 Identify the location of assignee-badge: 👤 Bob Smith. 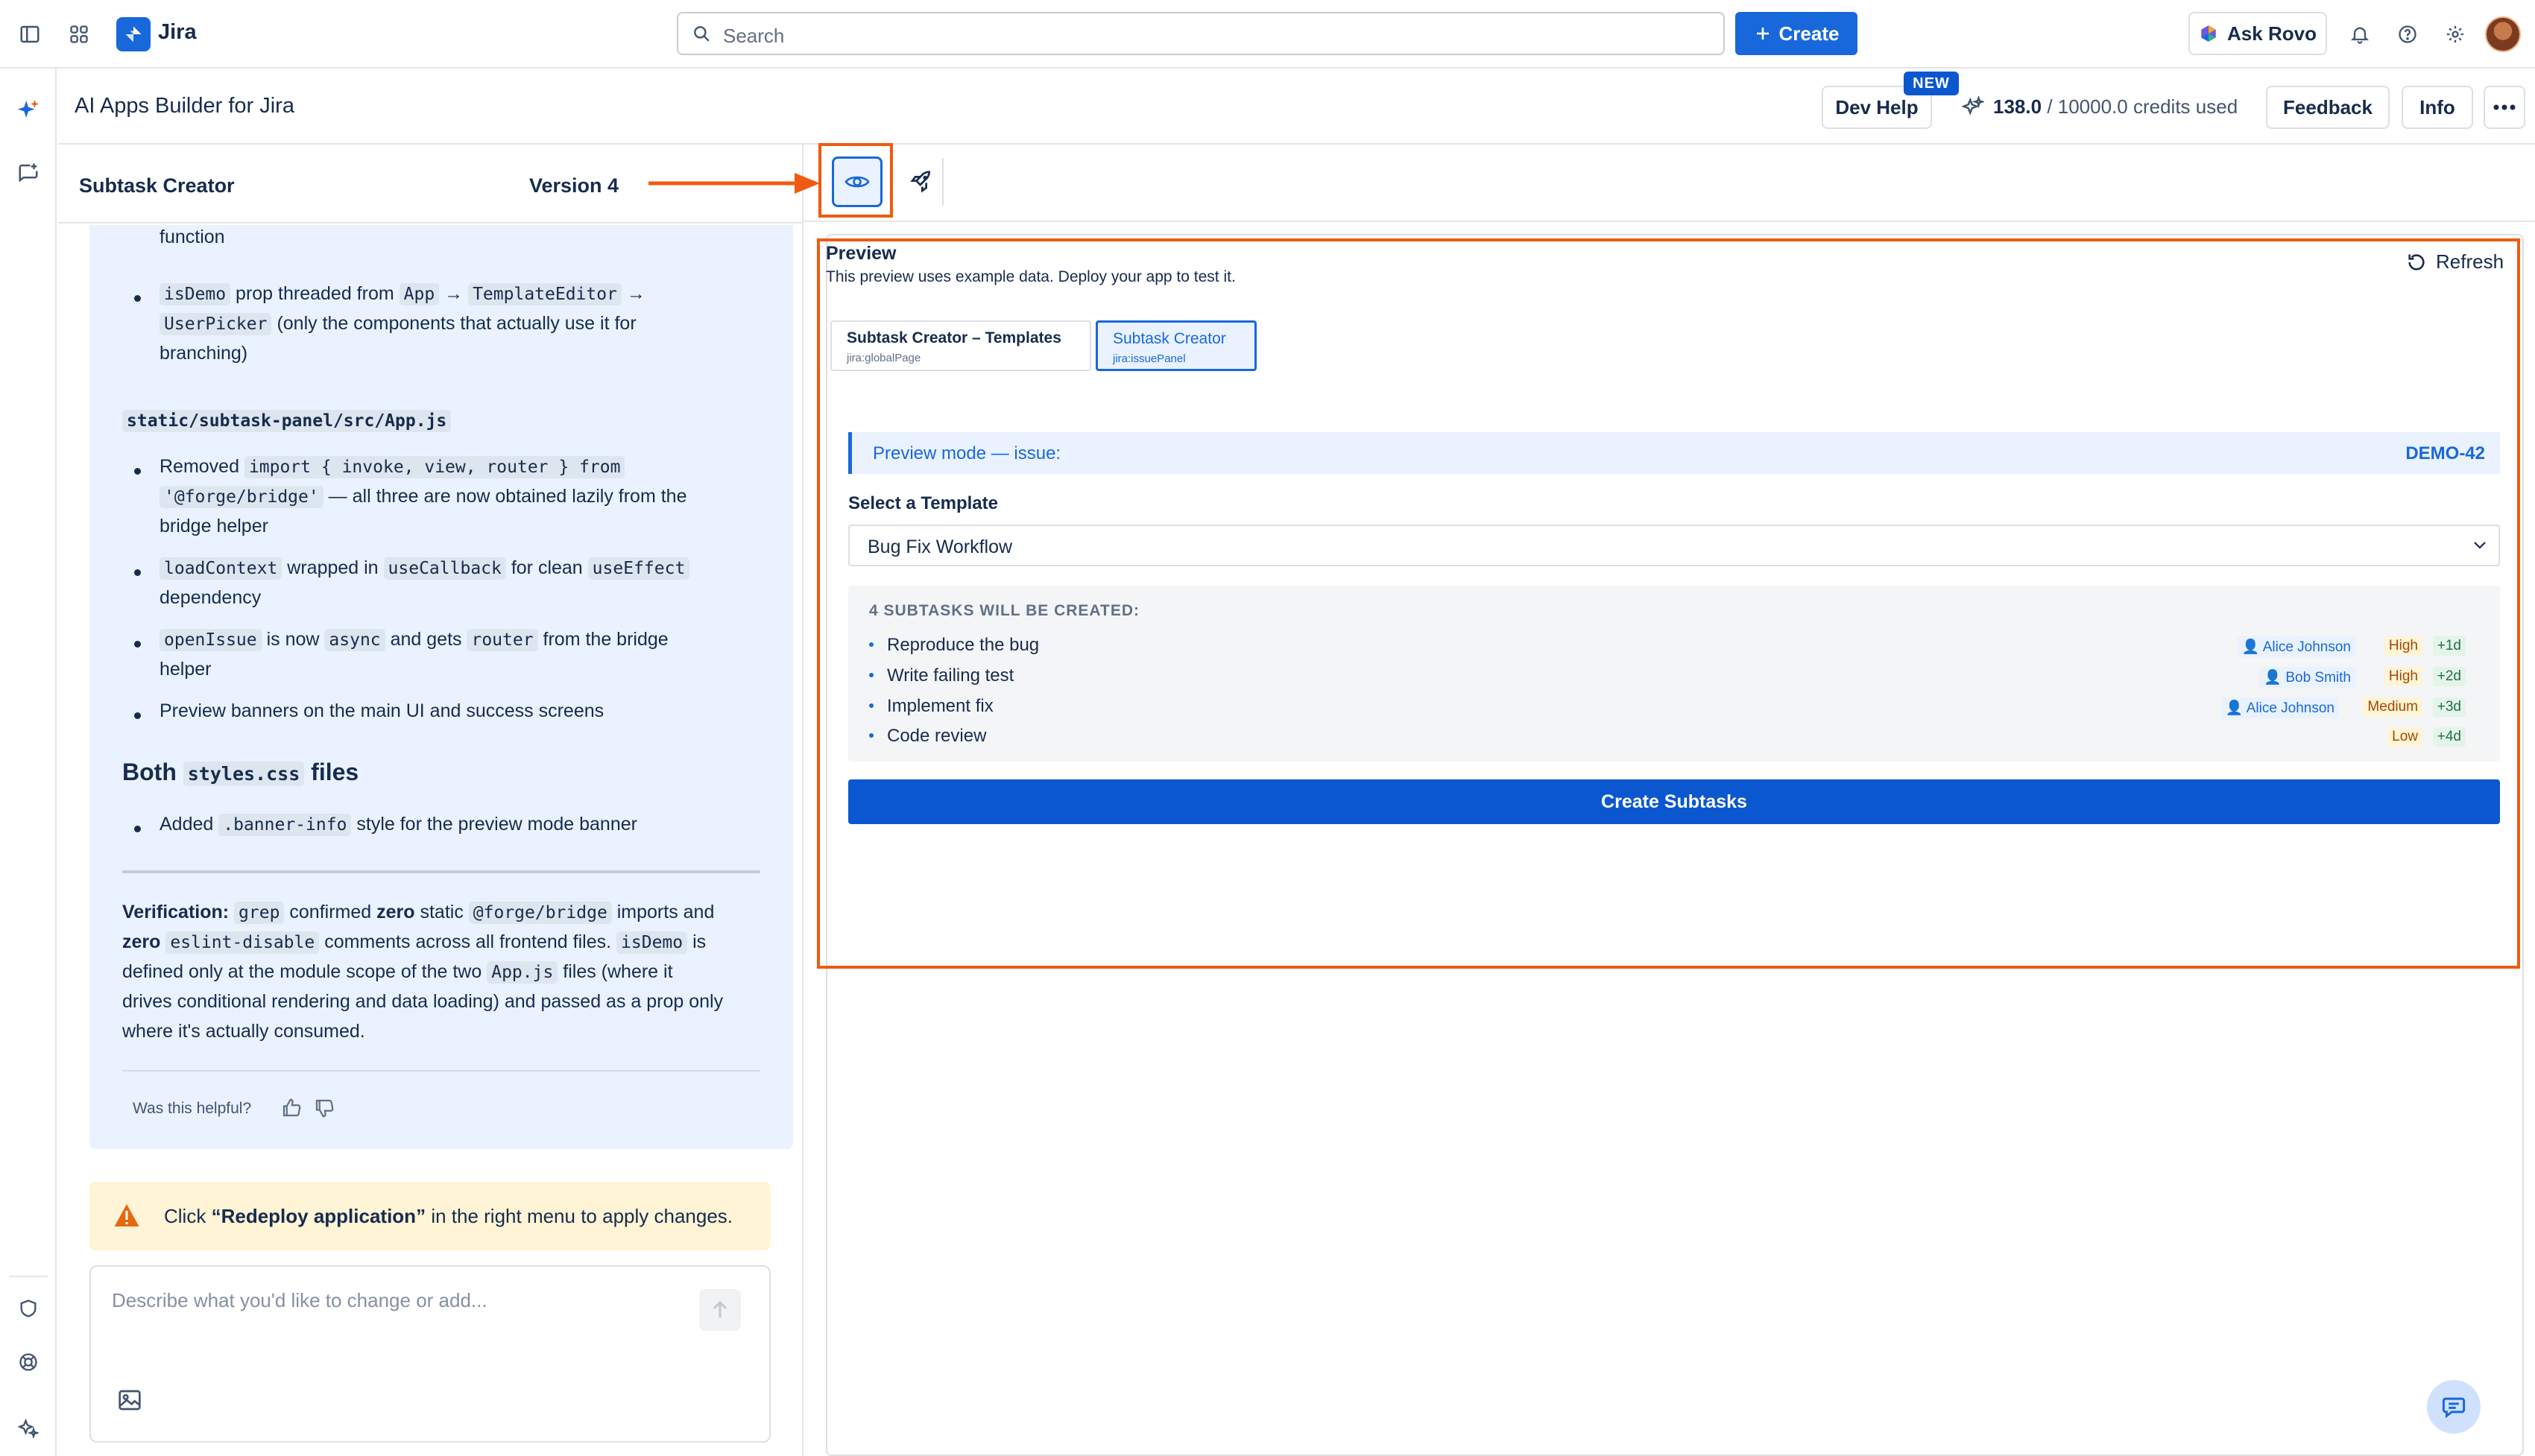
(2307, 677).